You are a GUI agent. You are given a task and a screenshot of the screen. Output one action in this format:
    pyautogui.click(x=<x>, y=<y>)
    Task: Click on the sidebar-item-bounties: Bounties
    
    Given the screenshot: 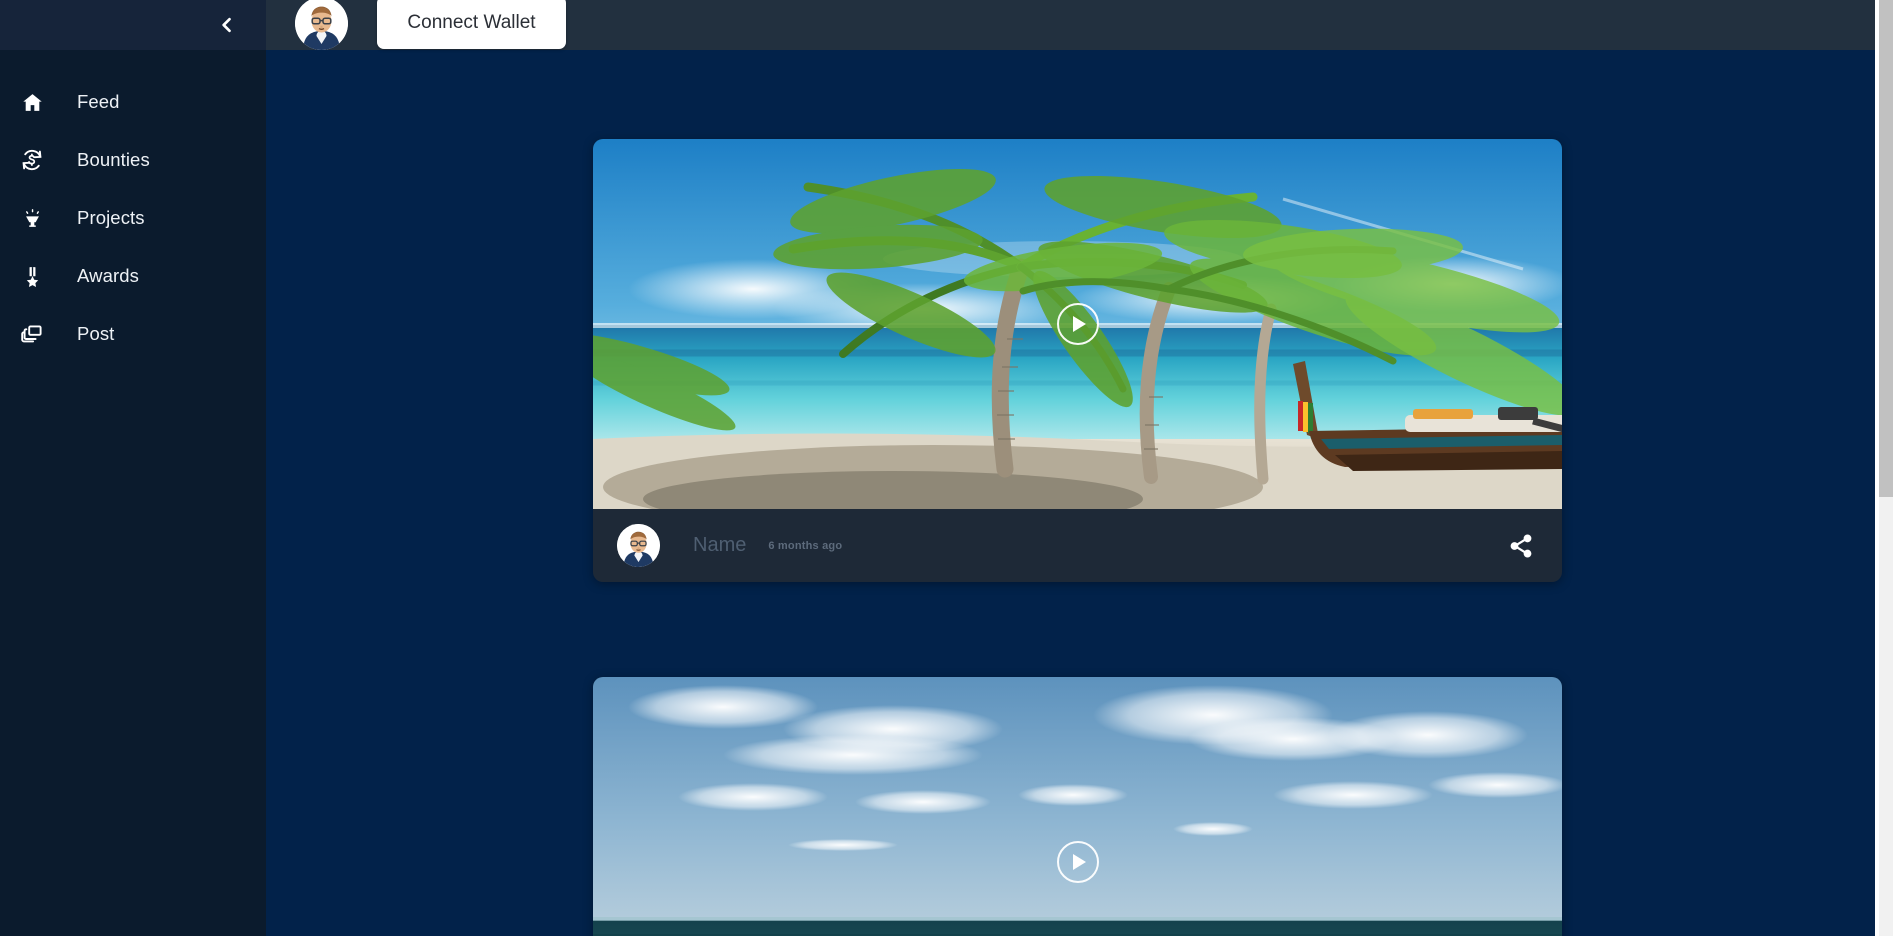 What is the action you would take?
    pyautogui.click(x=133, y=160)
    